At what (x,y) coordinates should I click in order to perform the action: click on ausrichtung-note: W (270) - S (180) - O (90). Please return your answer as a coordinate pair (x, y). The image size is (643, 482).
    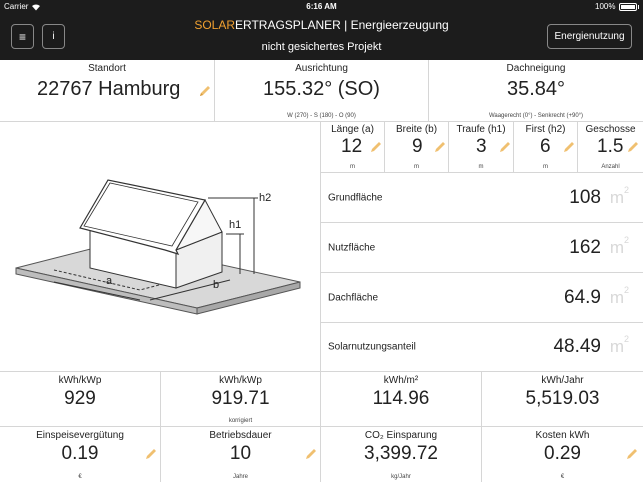
    Looking at the image, I should click on (321, 116).